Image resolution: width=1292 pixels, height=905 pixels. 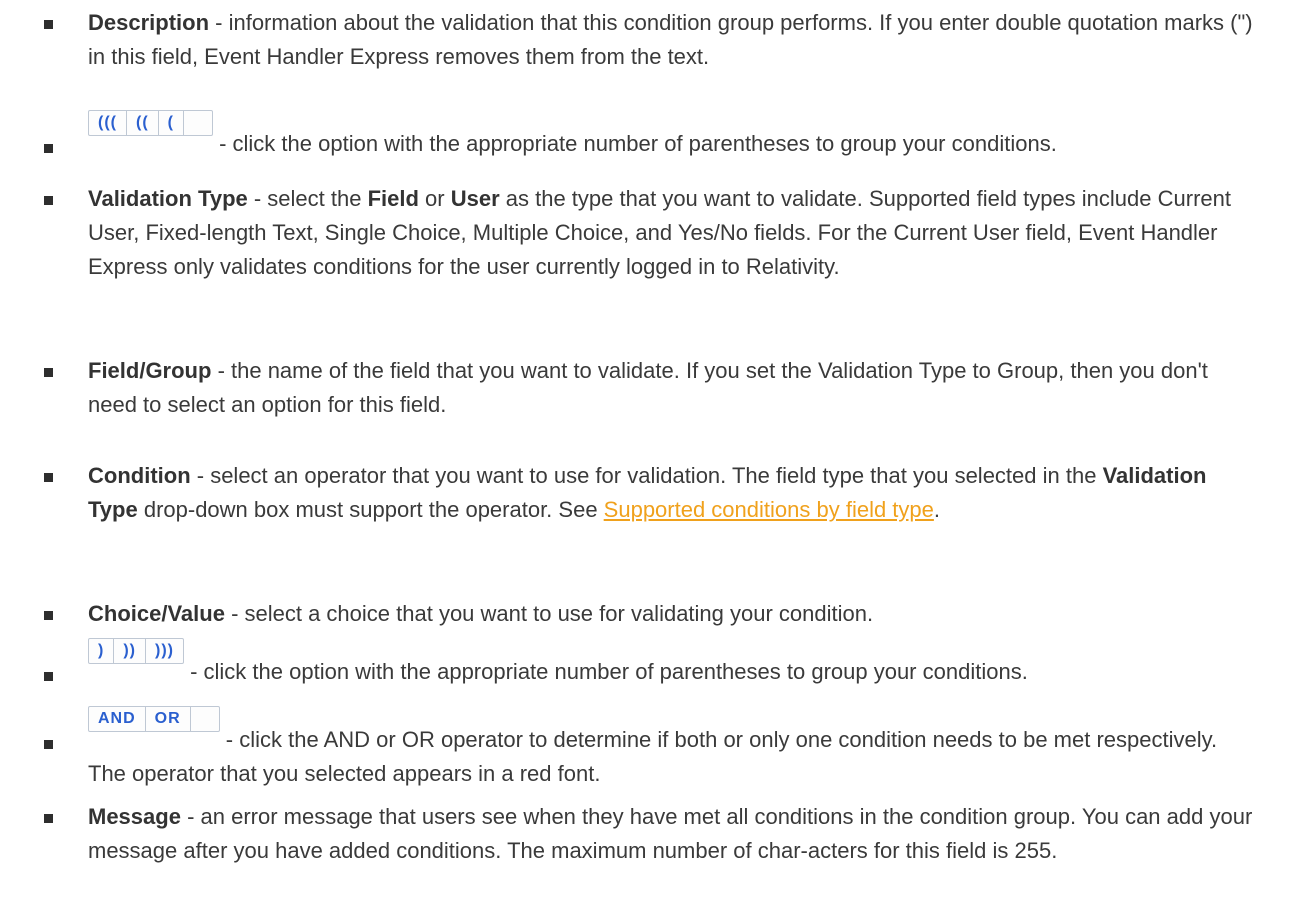 I want to click on double-open-paren-button: ((, so click(x=143, y=123).